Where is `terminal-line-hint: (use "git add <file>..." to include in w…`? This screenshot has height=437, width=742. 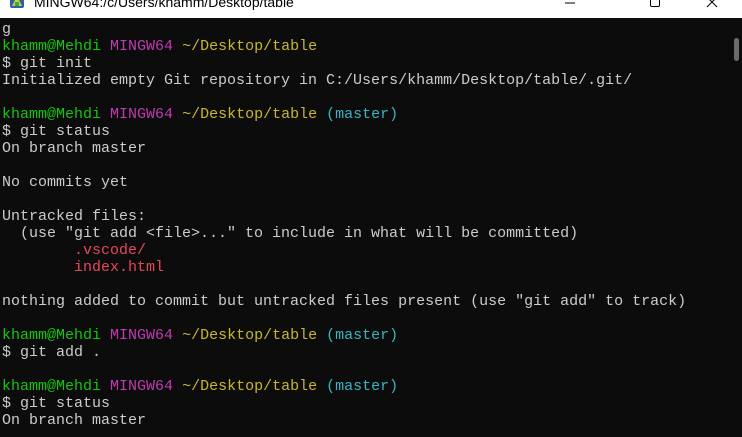 terminal-line-hint: (use "git add <file>..." to include in w… is located at coordinates (362, 233).